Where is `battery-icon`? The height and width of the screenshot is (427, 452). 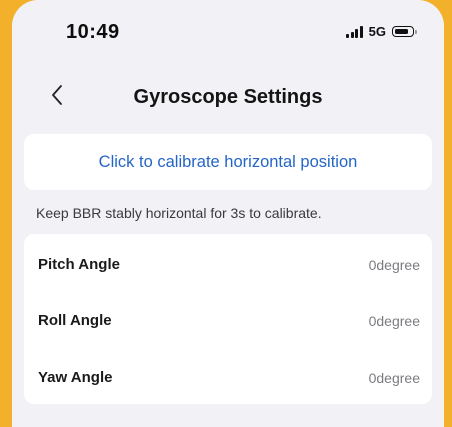 battery-icon is located at coordinates (404, 31).